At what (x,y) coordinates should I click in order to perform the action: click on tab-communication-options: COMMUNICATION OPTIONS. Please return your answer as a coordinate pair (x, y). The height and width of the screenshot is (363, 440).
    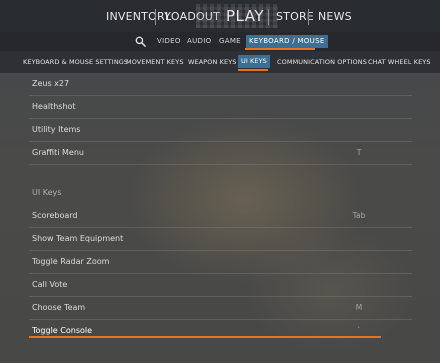
    Looking at the image, I should click on (322, 62).